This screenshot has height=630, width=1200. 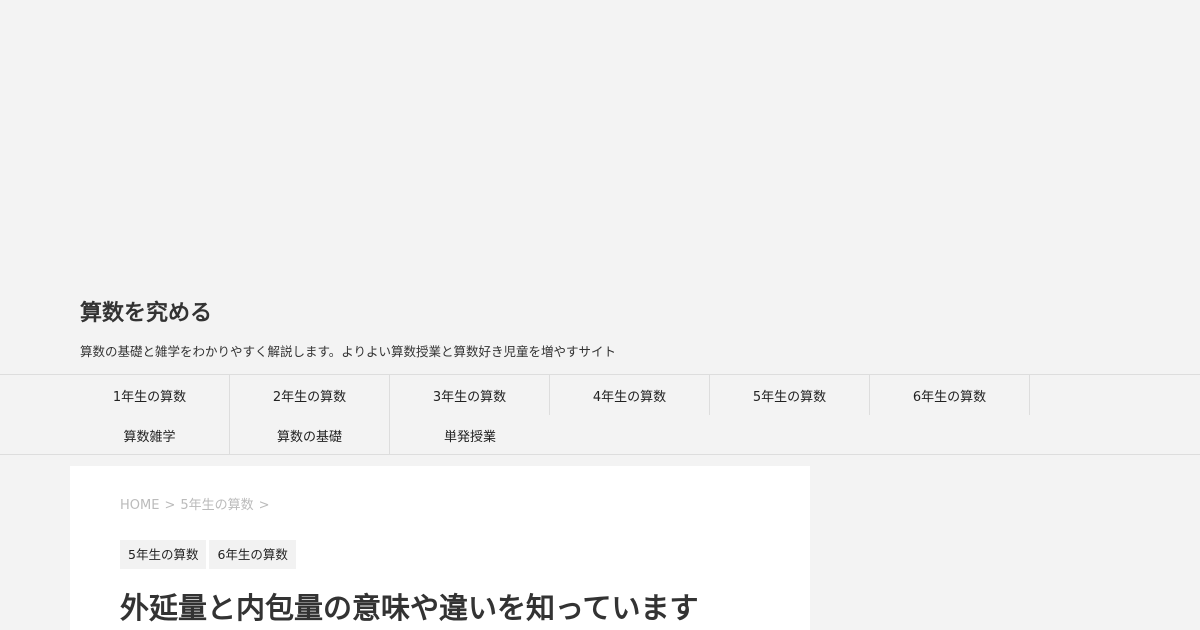 I want to click on nav-item-basics: 算数の基礎, so click(x=310, y=435).